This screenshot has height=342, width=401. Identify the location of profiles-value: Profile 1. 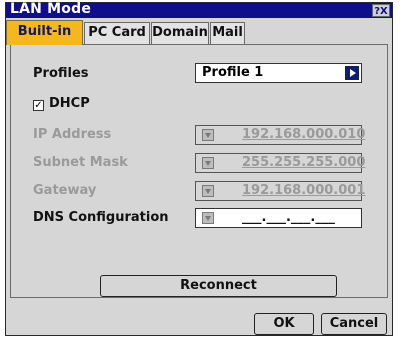
(233, 72).